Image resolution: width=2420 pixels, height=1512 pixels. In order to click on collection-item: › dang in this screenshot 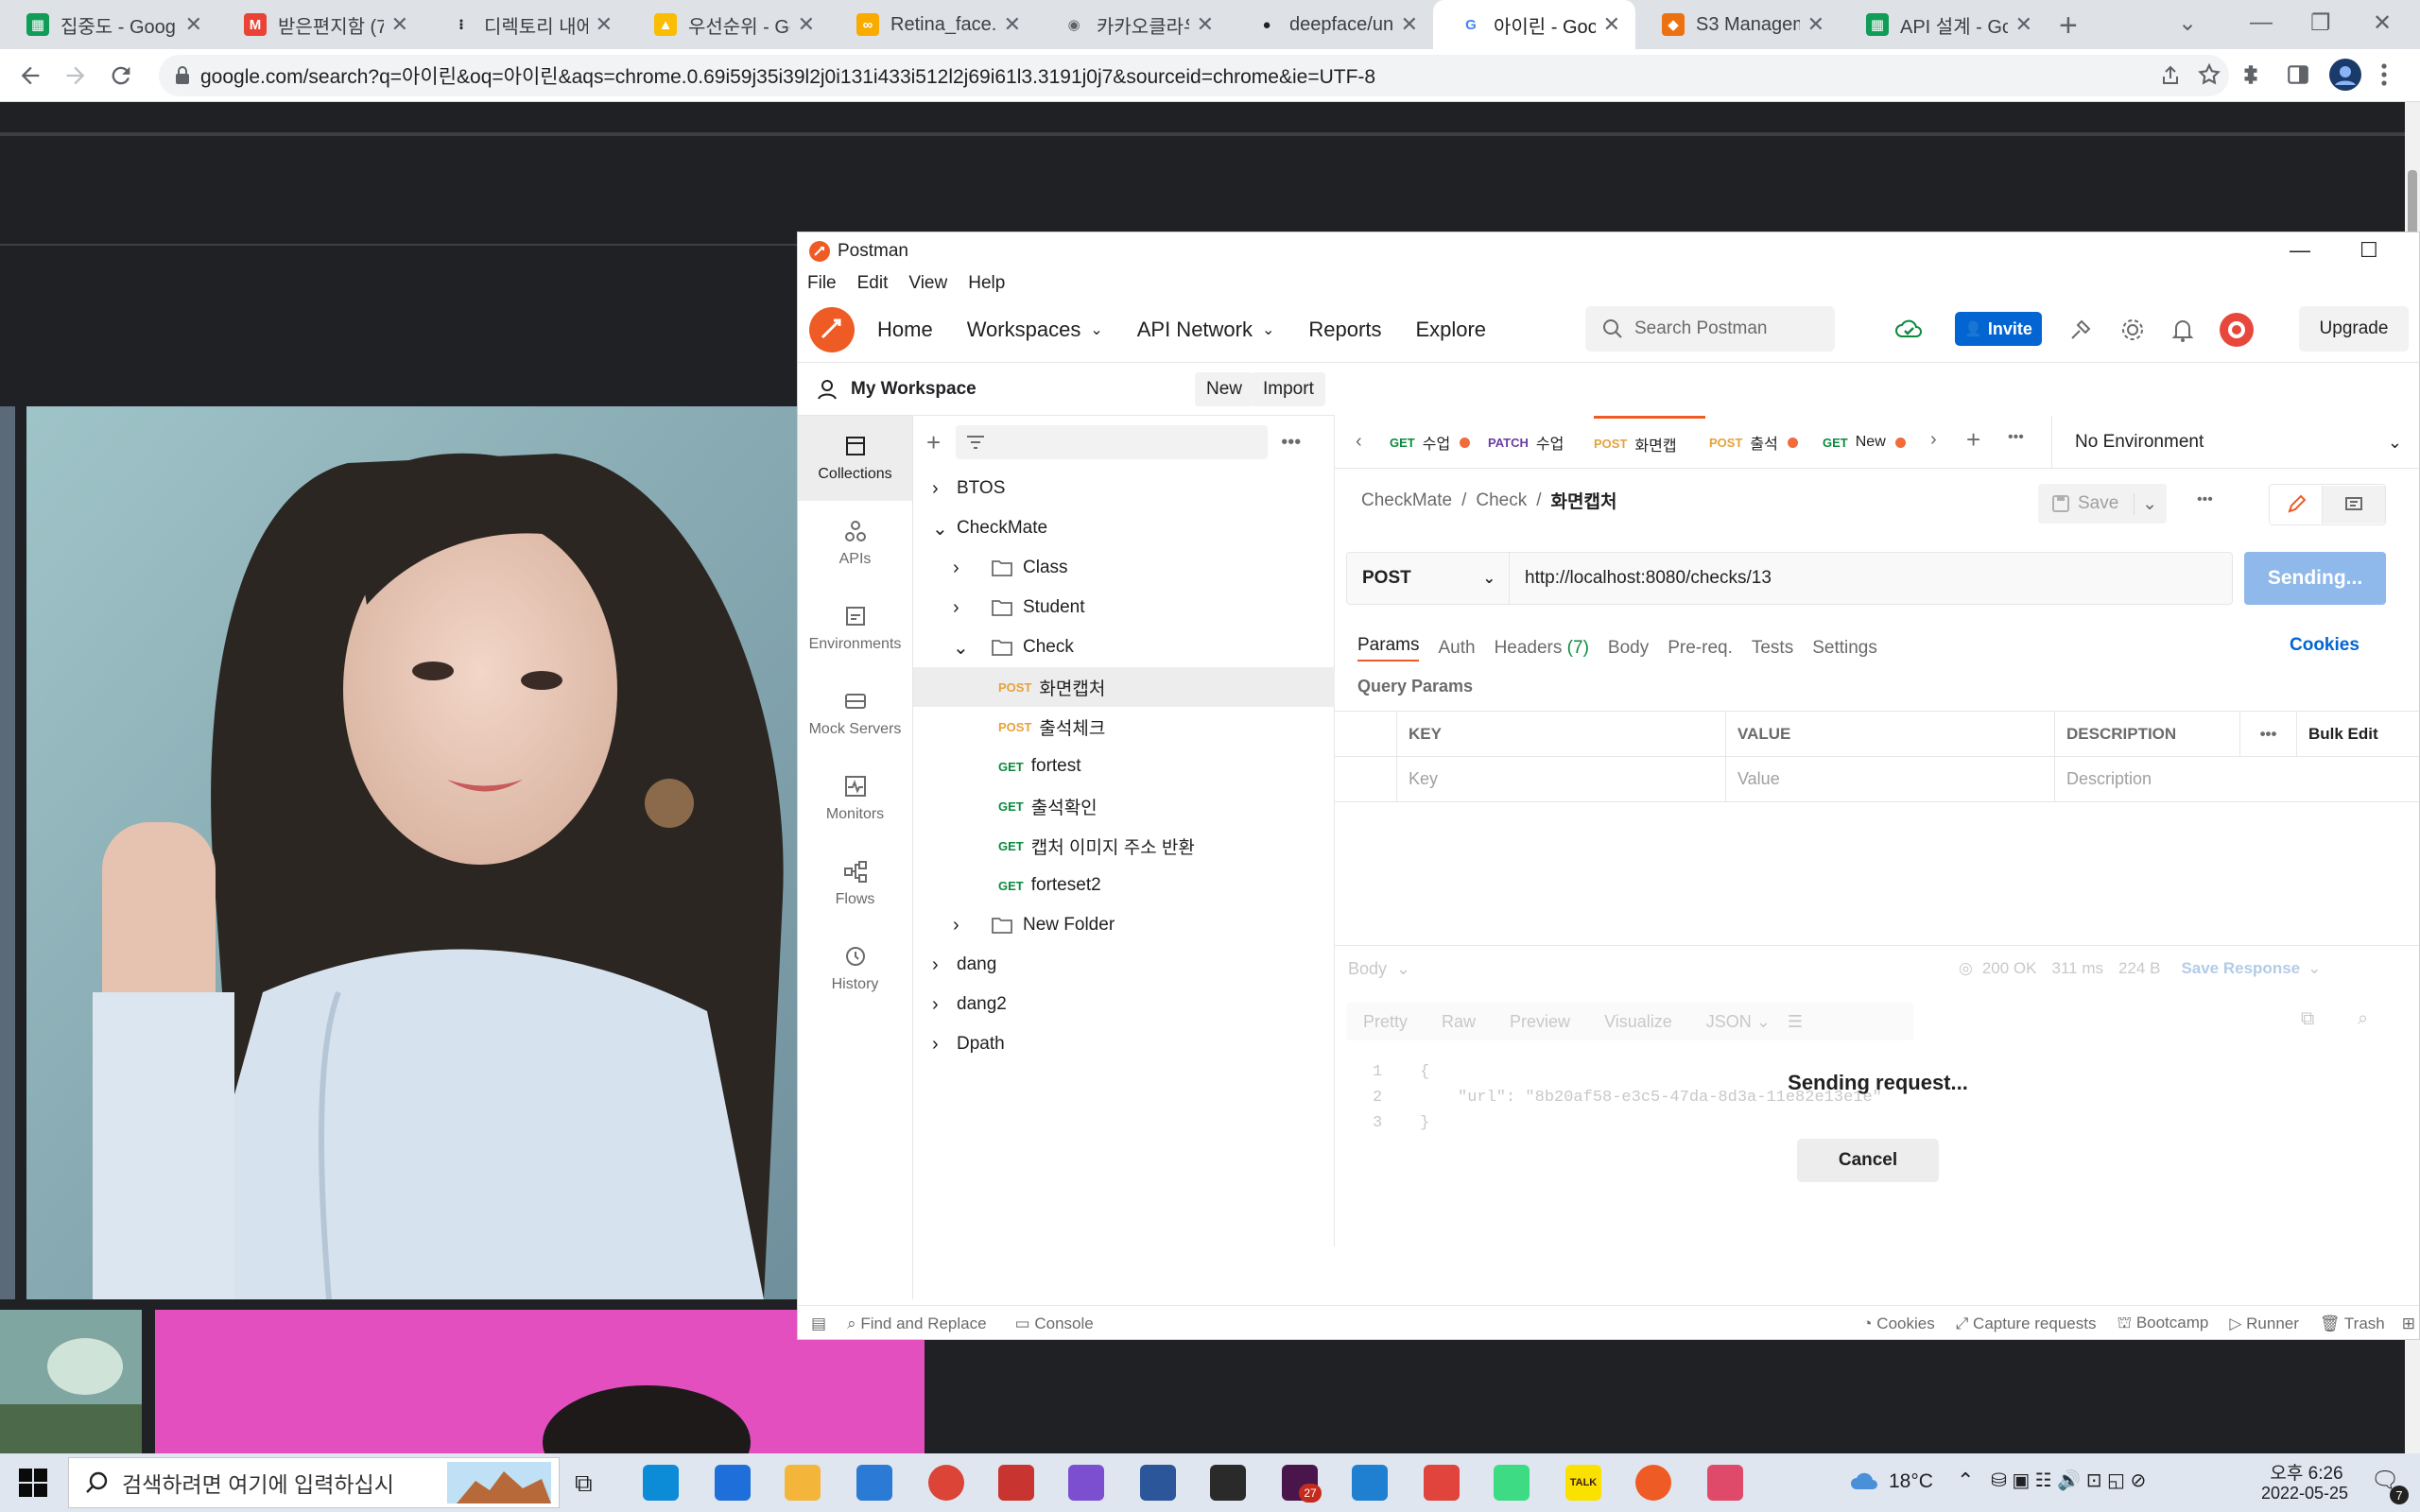, I will do `click(1124, 965)`.